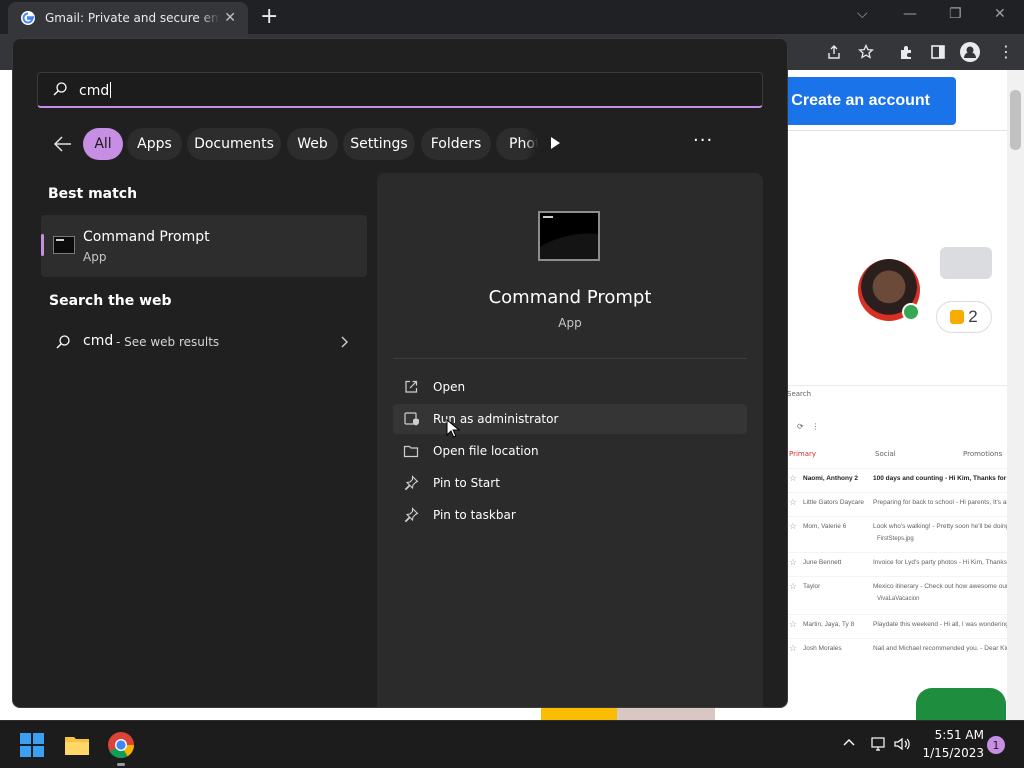 The height and width of the screenshot is (768, 1024). I want to click on taskbar: 5:51 AM 1/15/2023 1, so click(512, 744).